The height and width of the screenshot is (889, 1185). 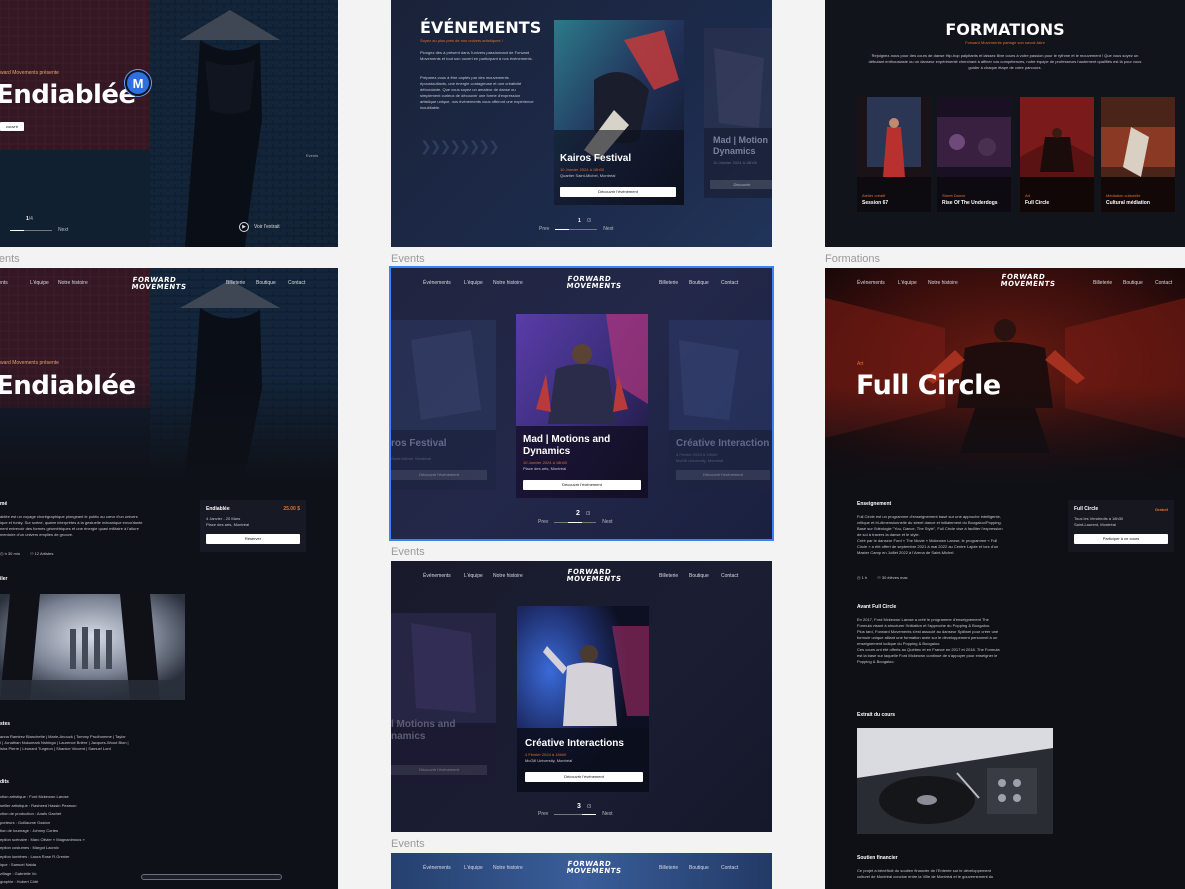 I want to click on hero-photo, so click(x=169, y=123).